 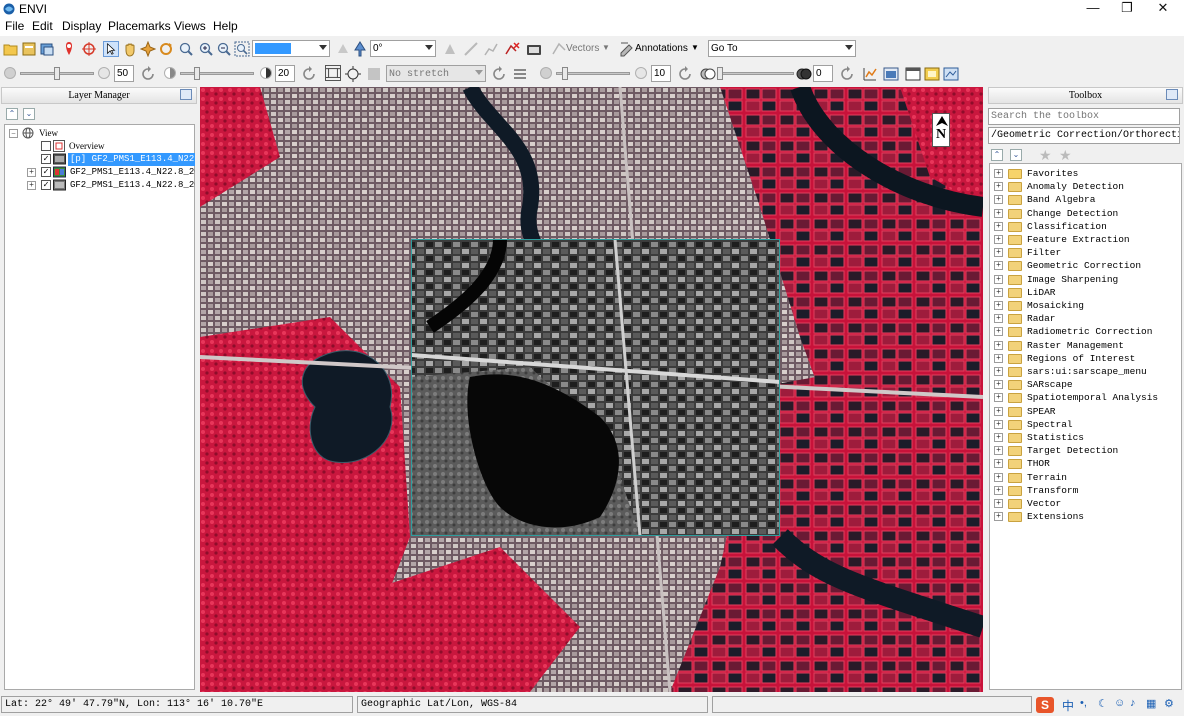 What do you see at coordinates (582, 49) in the screenshot?
I see `vectors-menu-label: Vectors` at bounding box center [582, 49].